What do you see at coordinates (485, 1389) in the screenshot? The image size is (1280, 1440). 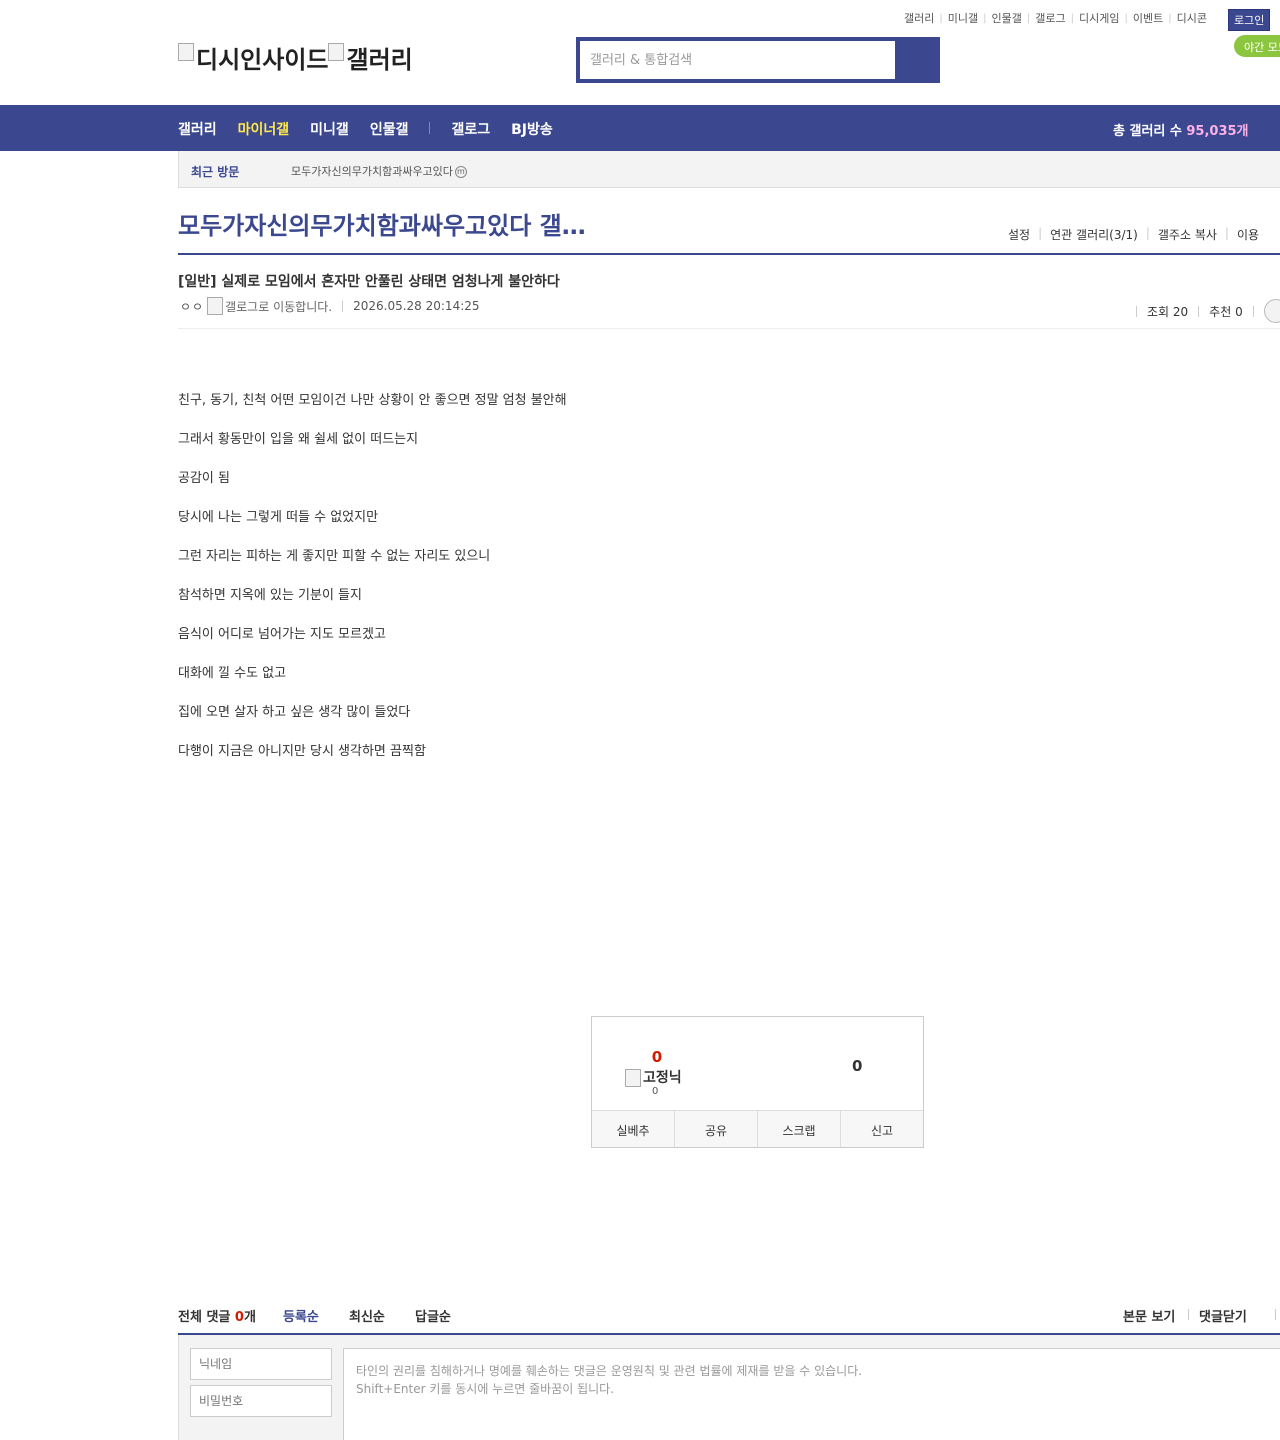 I see `comment-notice-line: Shift+Enter 키를 동시에 누르면 줄바꿈이 됩니다.` at bounding box center [485, 1389].